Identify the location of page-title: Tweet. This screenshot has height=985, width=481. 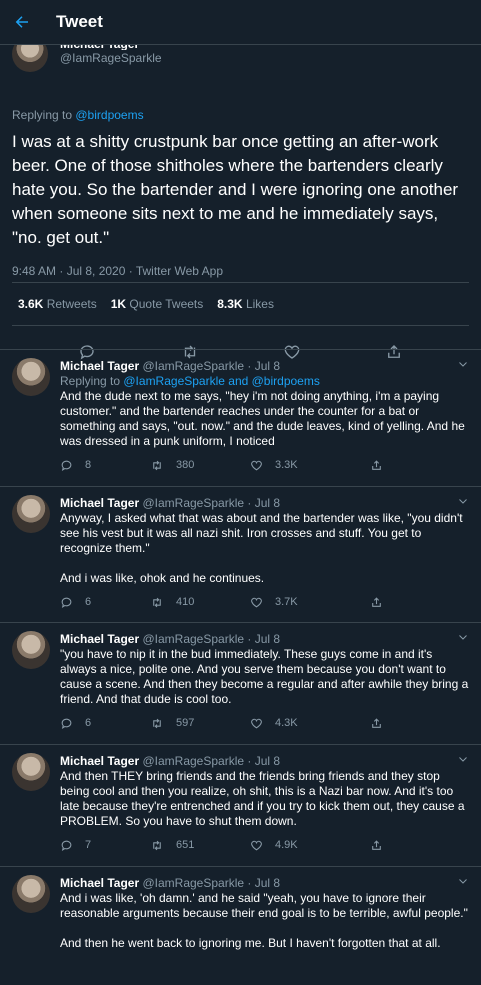
(79, 21).